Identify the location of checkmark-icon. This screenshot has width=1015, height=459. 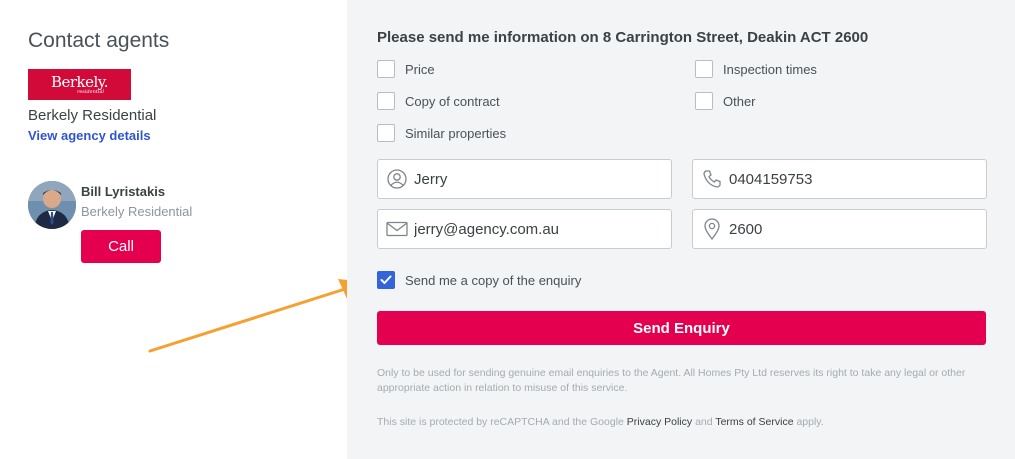
(386, 279).